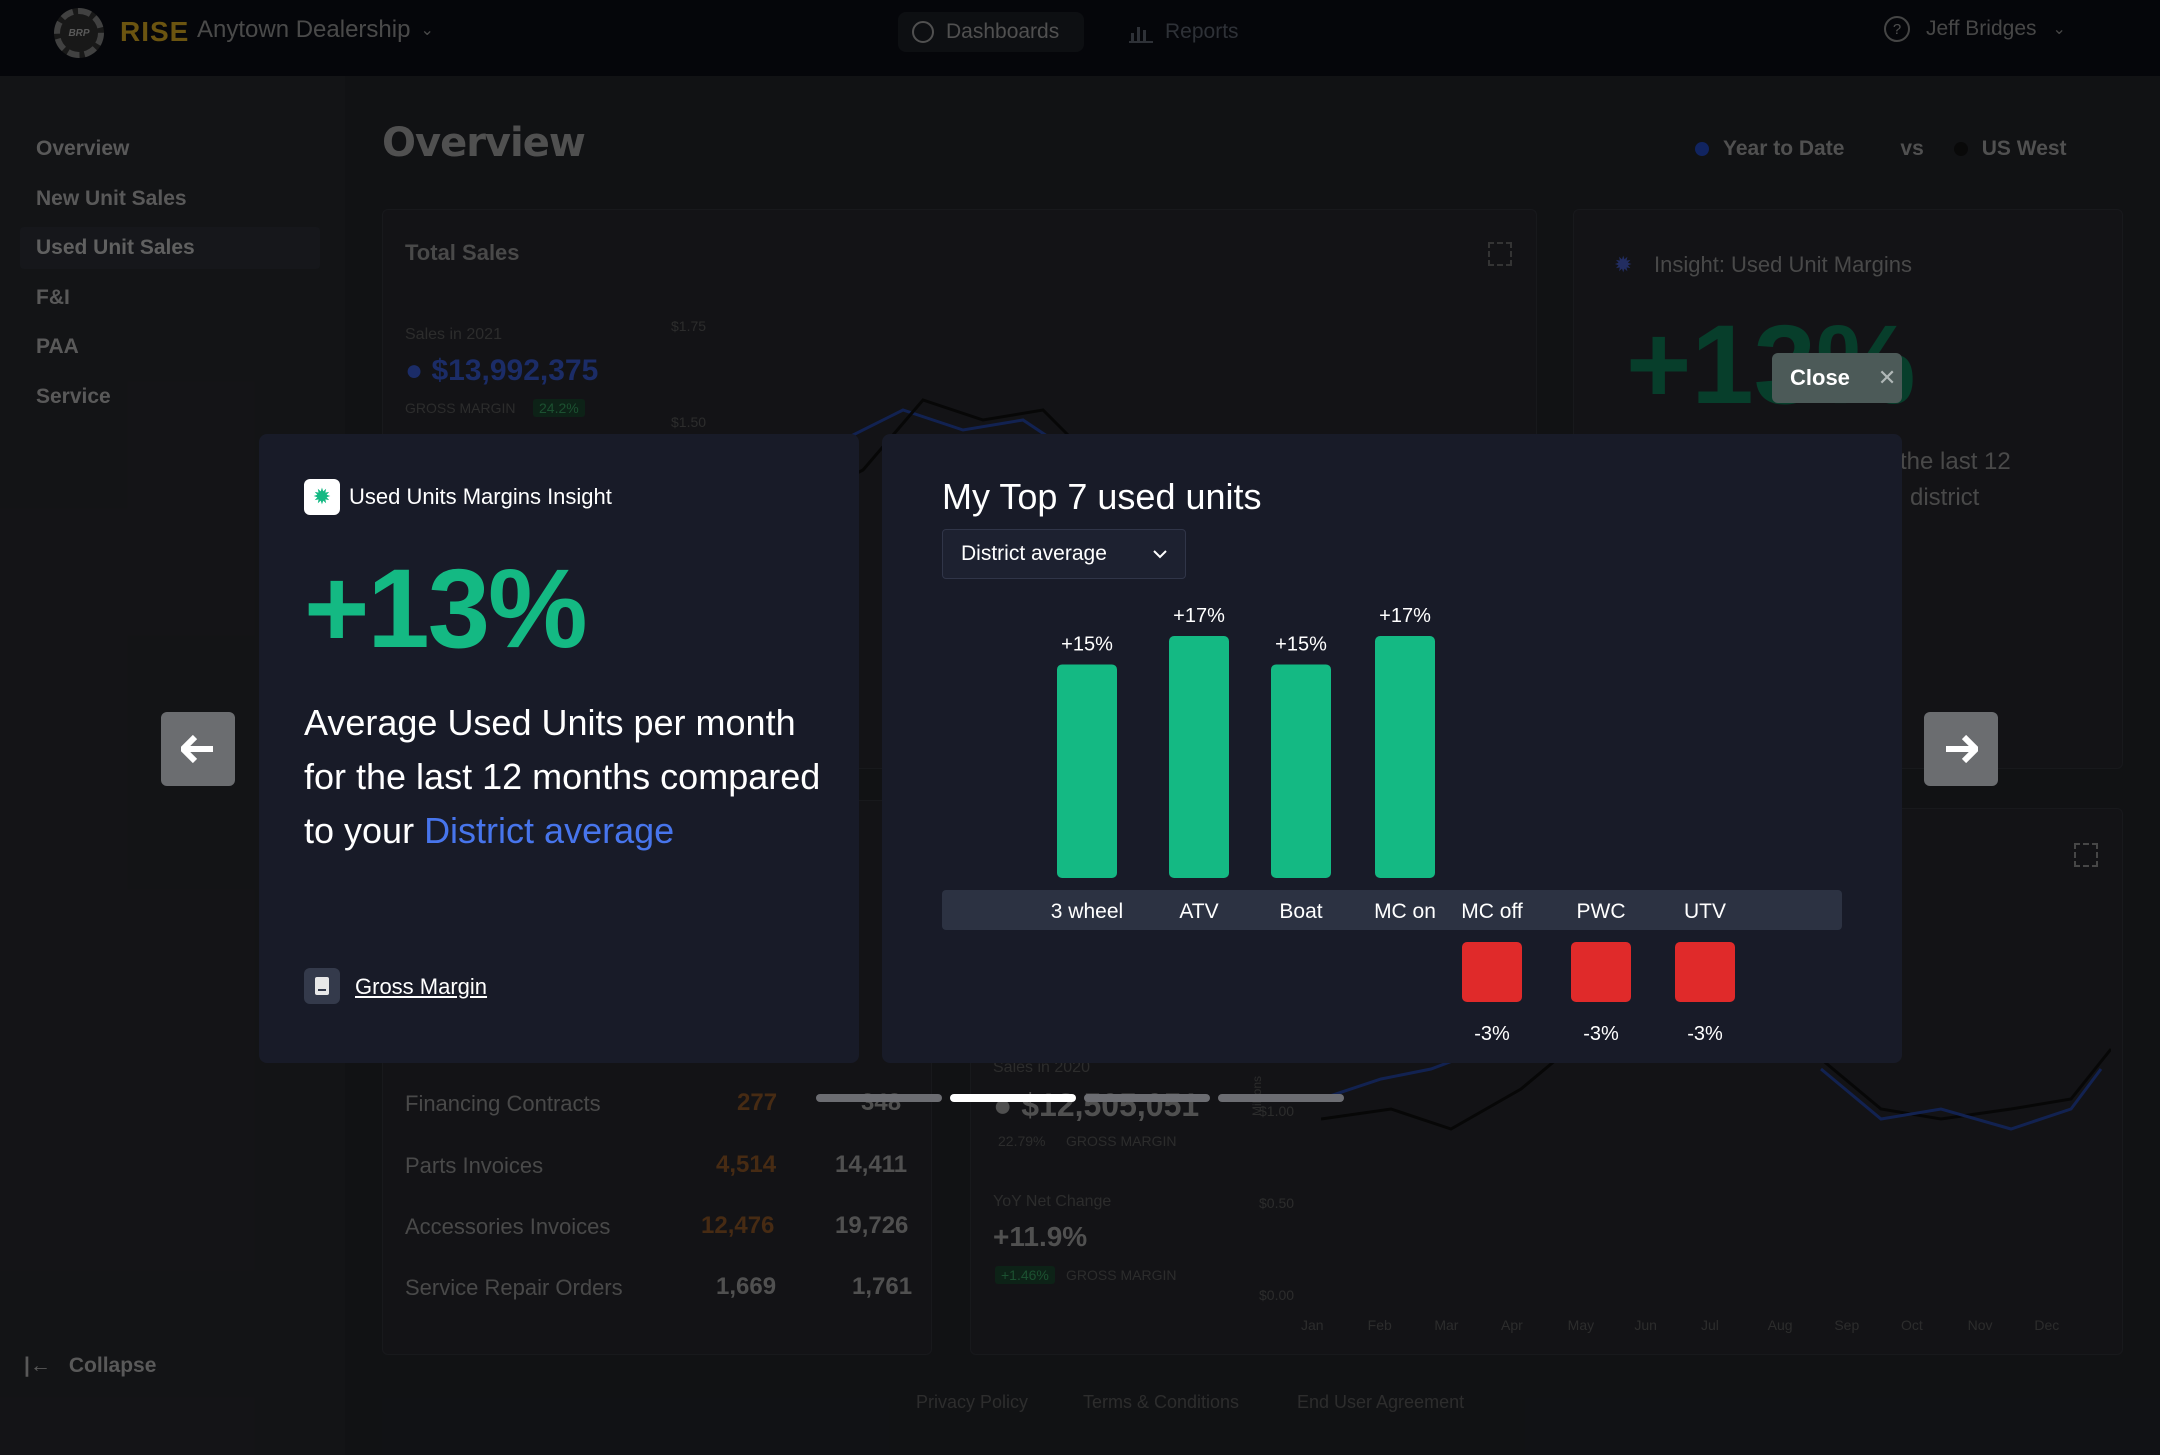 The width and height of the screenshot is (2160, 1455). What do you see at coordinates (1300, 911) in the screenshot?
I see `category-tick-label: Boat` at bounding box center [1300, 911].